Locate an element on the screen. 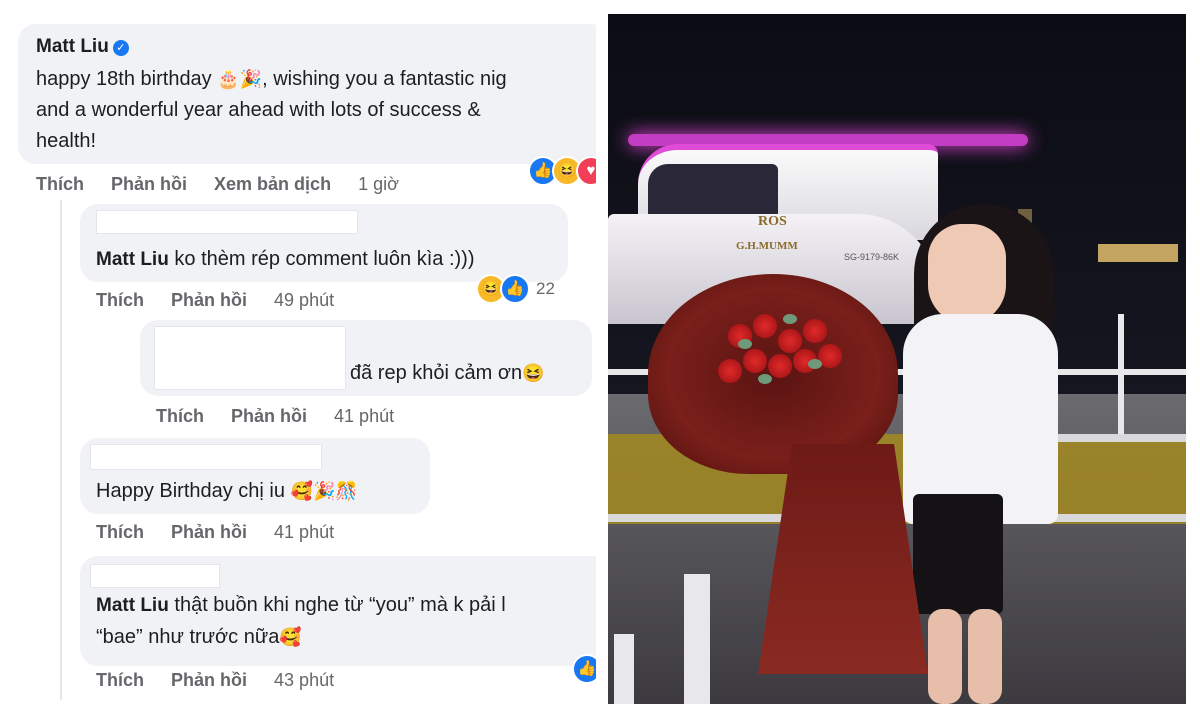 This screenshot has height=720, width=1200. comment-timestamp: 43 phút is located at coordinates (304, 680).